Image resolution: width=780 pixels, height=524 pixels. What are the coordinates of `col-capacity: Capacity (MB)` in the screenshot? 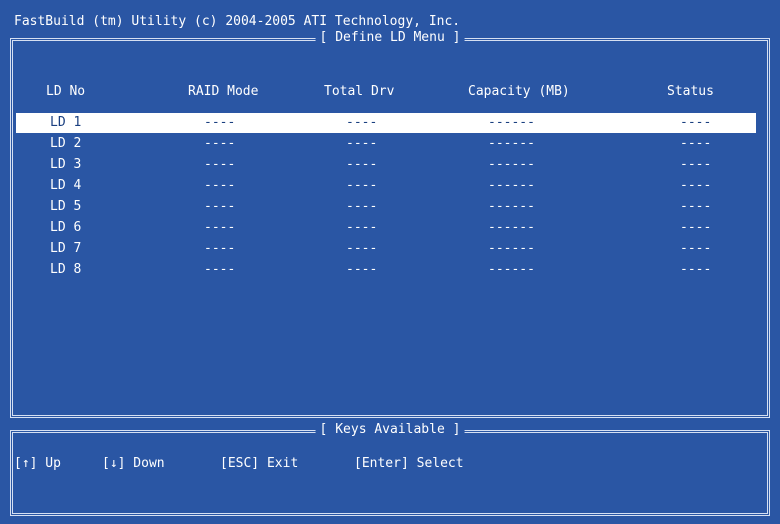 It's located at (519, 91).